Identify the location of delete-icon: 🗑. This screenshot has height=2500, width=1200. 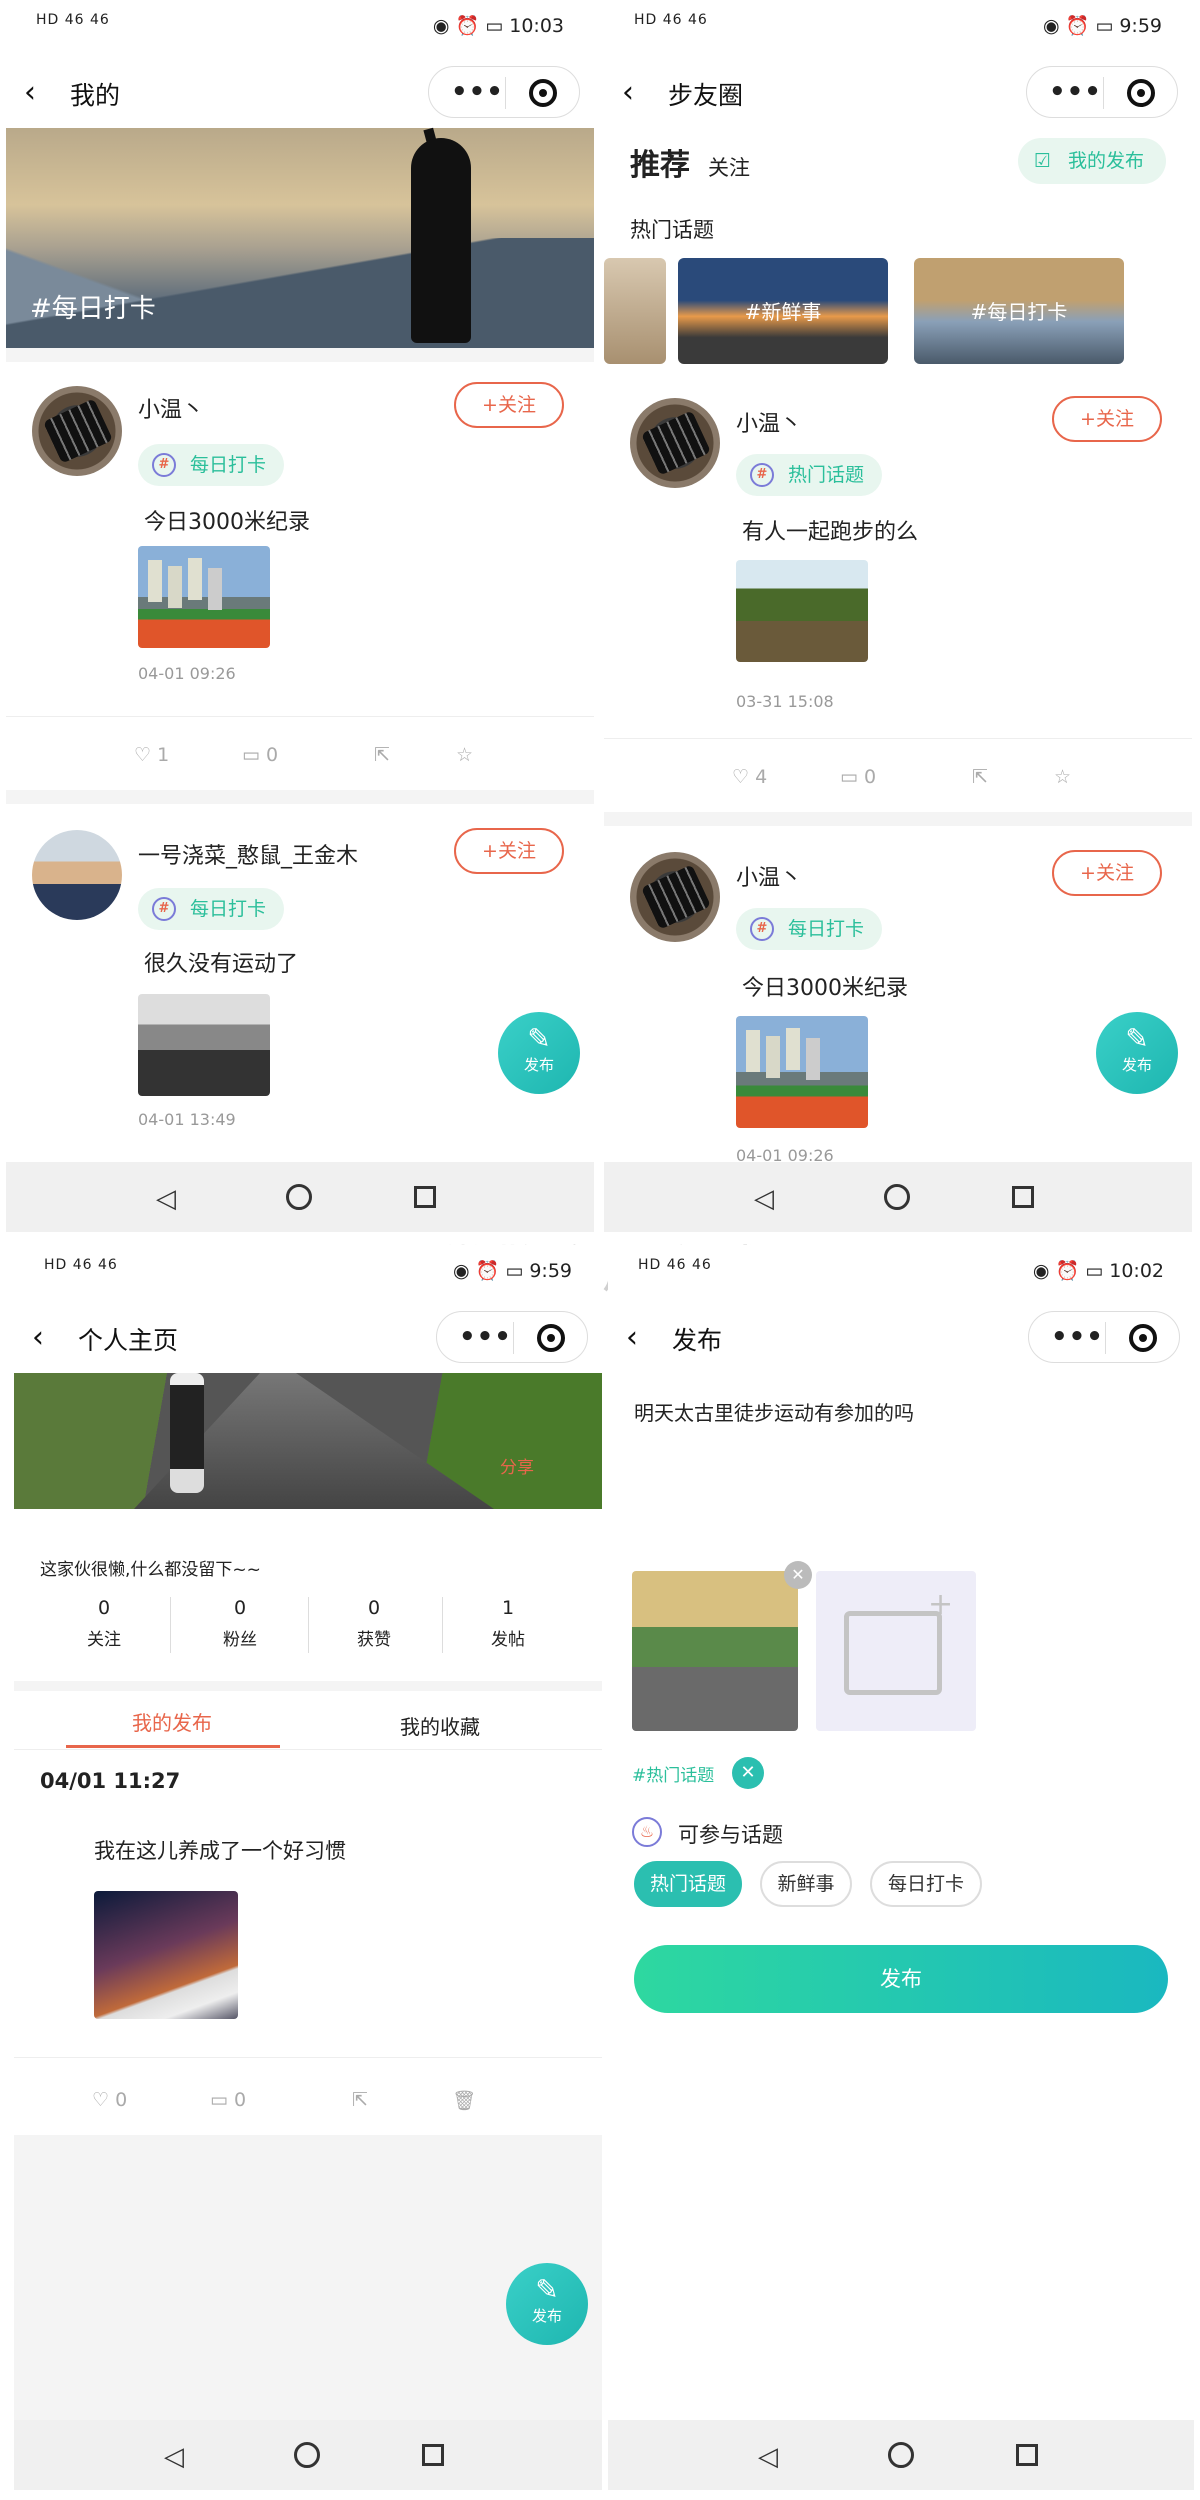
(464, 2100).